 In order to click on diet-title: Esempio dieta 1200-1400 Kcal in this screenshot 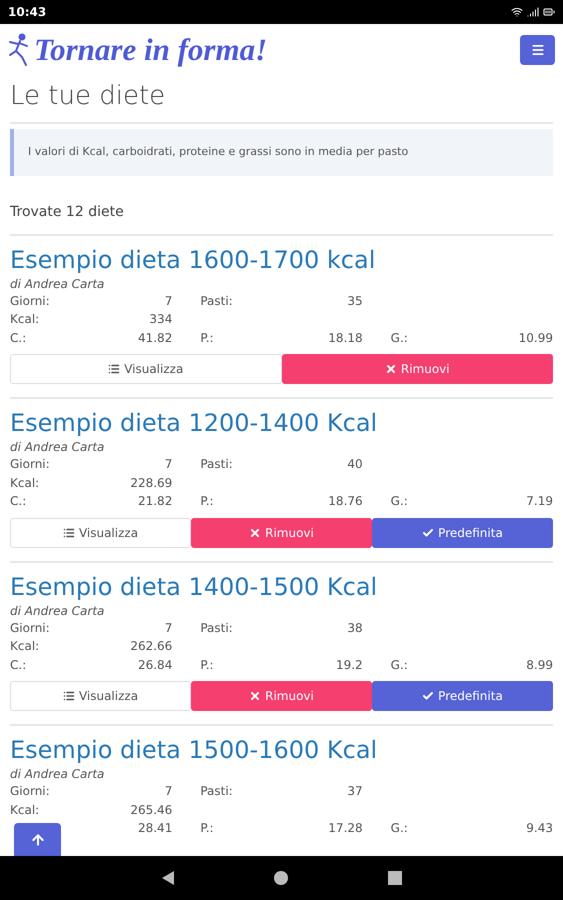, I will do `click(281, 423)`.